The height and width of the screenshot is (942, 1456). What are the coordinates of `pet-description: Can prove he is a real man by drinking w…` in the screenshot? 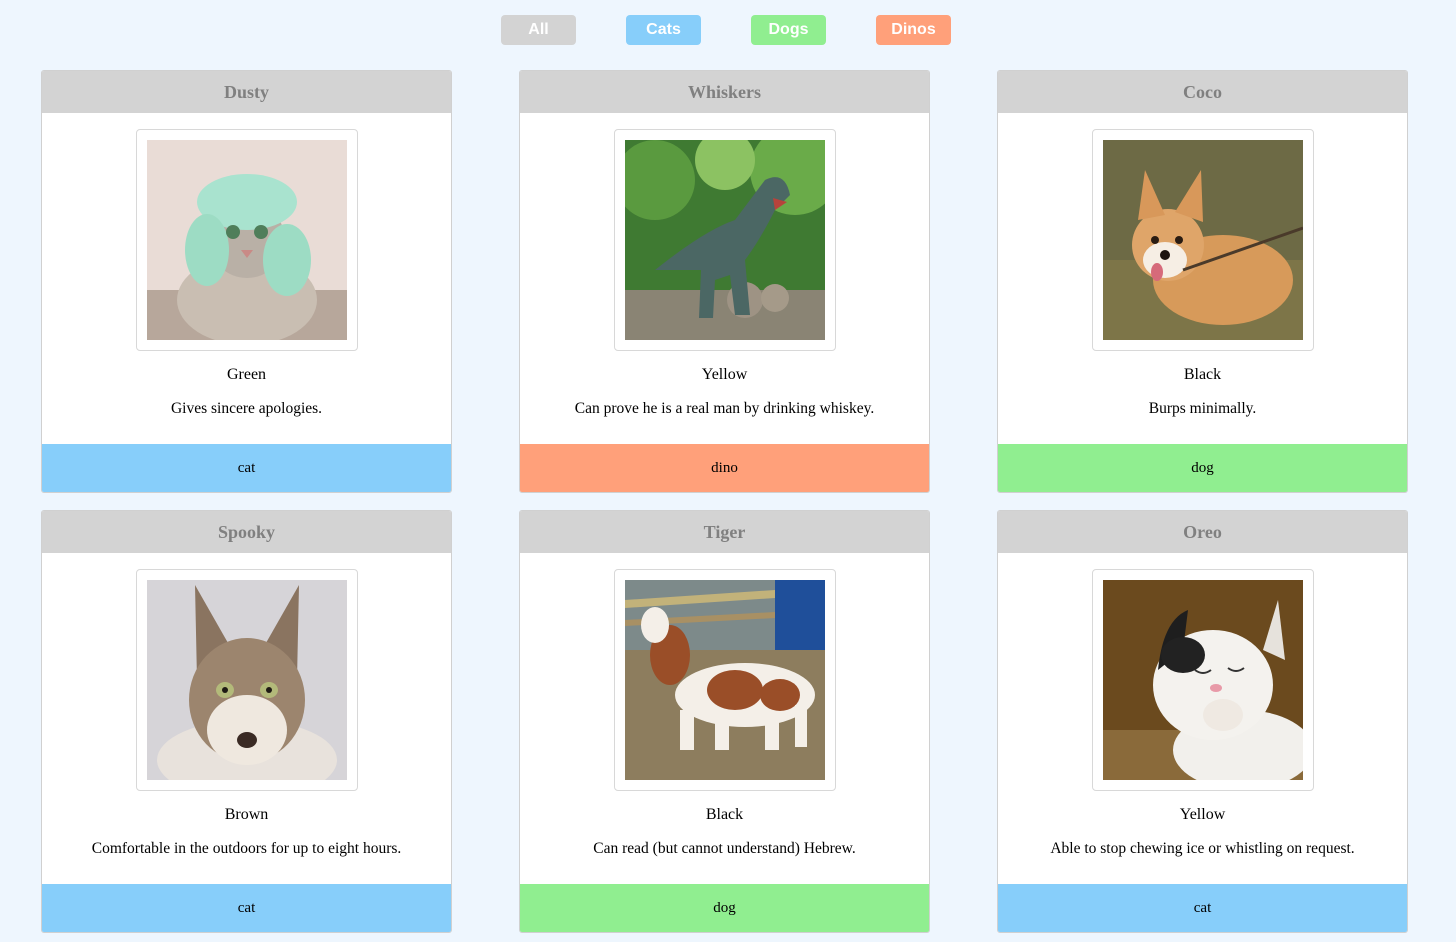 It's located at (724, 408).